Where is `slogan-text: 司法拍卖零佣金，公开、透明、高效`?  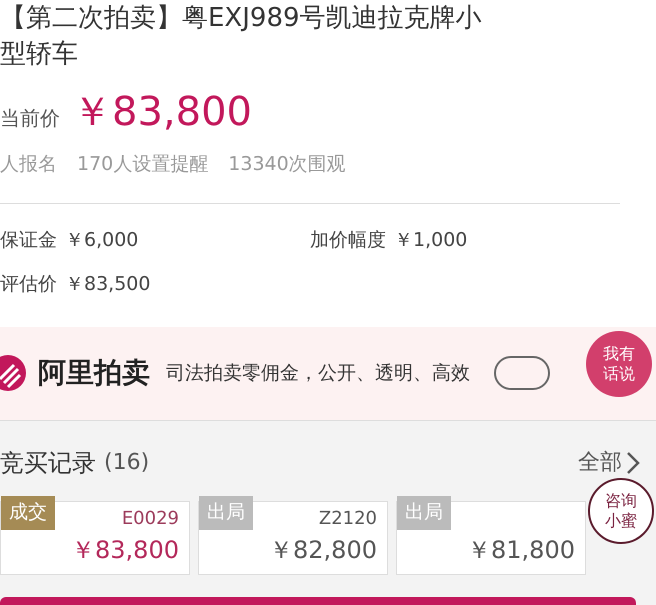
slogan-text: 司法拍卖零佣金，公开、透明、高效 is located at coordinates (318, 373).